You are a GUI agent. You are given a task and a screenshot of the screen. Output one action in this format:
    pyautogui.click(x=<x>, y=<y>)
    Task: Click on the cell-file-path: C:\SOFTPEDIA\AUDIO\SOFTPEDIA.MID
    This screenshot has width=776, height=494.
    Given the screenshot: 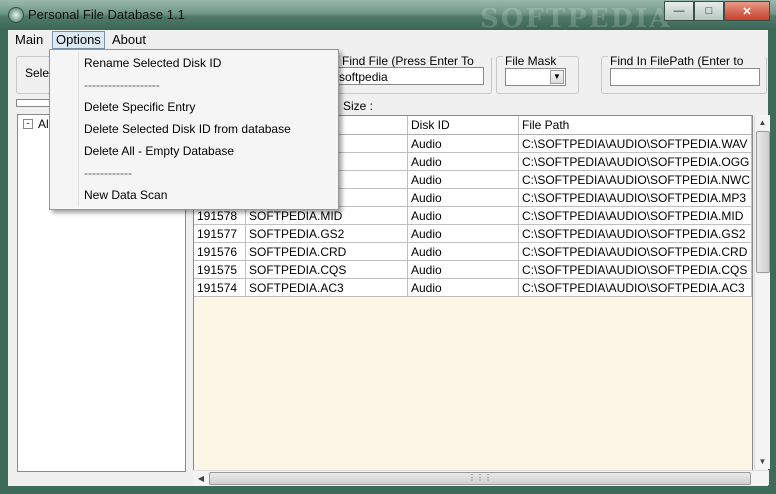 What is the action you would take?
    pyautogui.click(x=635, y=216)
    